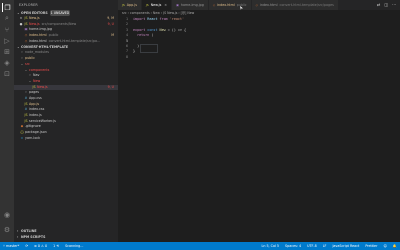 The height and width of the screenshot is (250, 400). Describe the element at coordinates (384, 246) in the screenshot. I see `status-item: ☺` at that location.